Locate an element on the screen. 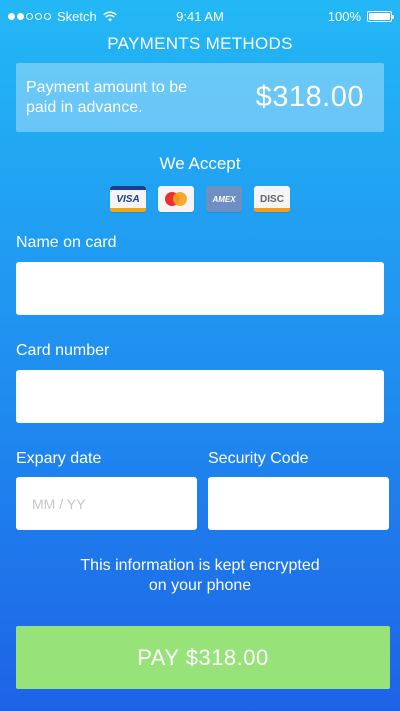  visa-icon: VISA is located at coordinates (128, 199).